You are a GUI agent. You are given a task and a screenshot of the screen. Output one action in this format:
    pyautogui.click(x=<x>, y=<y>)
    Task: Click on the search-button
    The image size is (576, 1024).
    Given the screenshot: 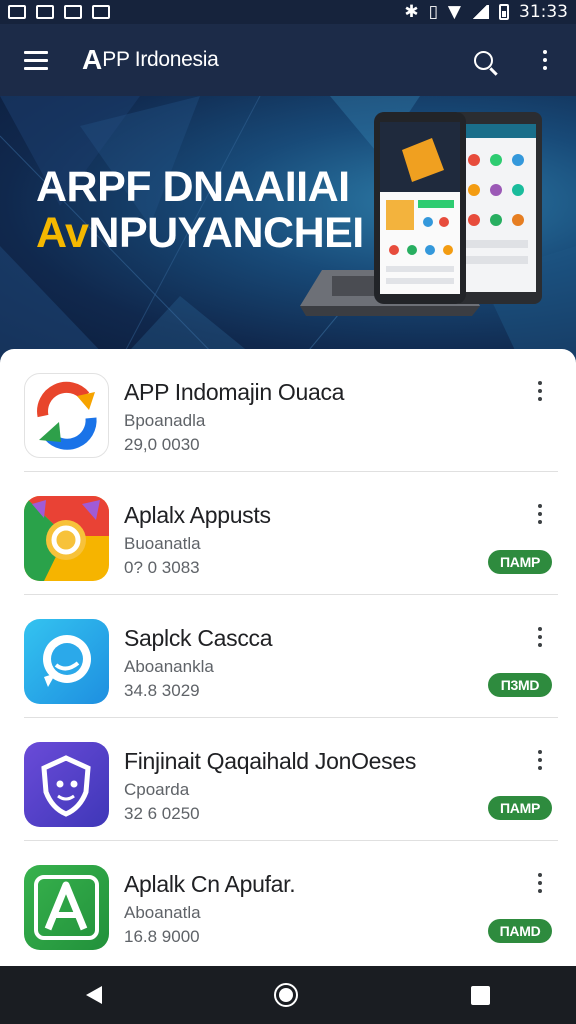 What is the action you would take?
    pyautogui.click(x=483, y=60)
    